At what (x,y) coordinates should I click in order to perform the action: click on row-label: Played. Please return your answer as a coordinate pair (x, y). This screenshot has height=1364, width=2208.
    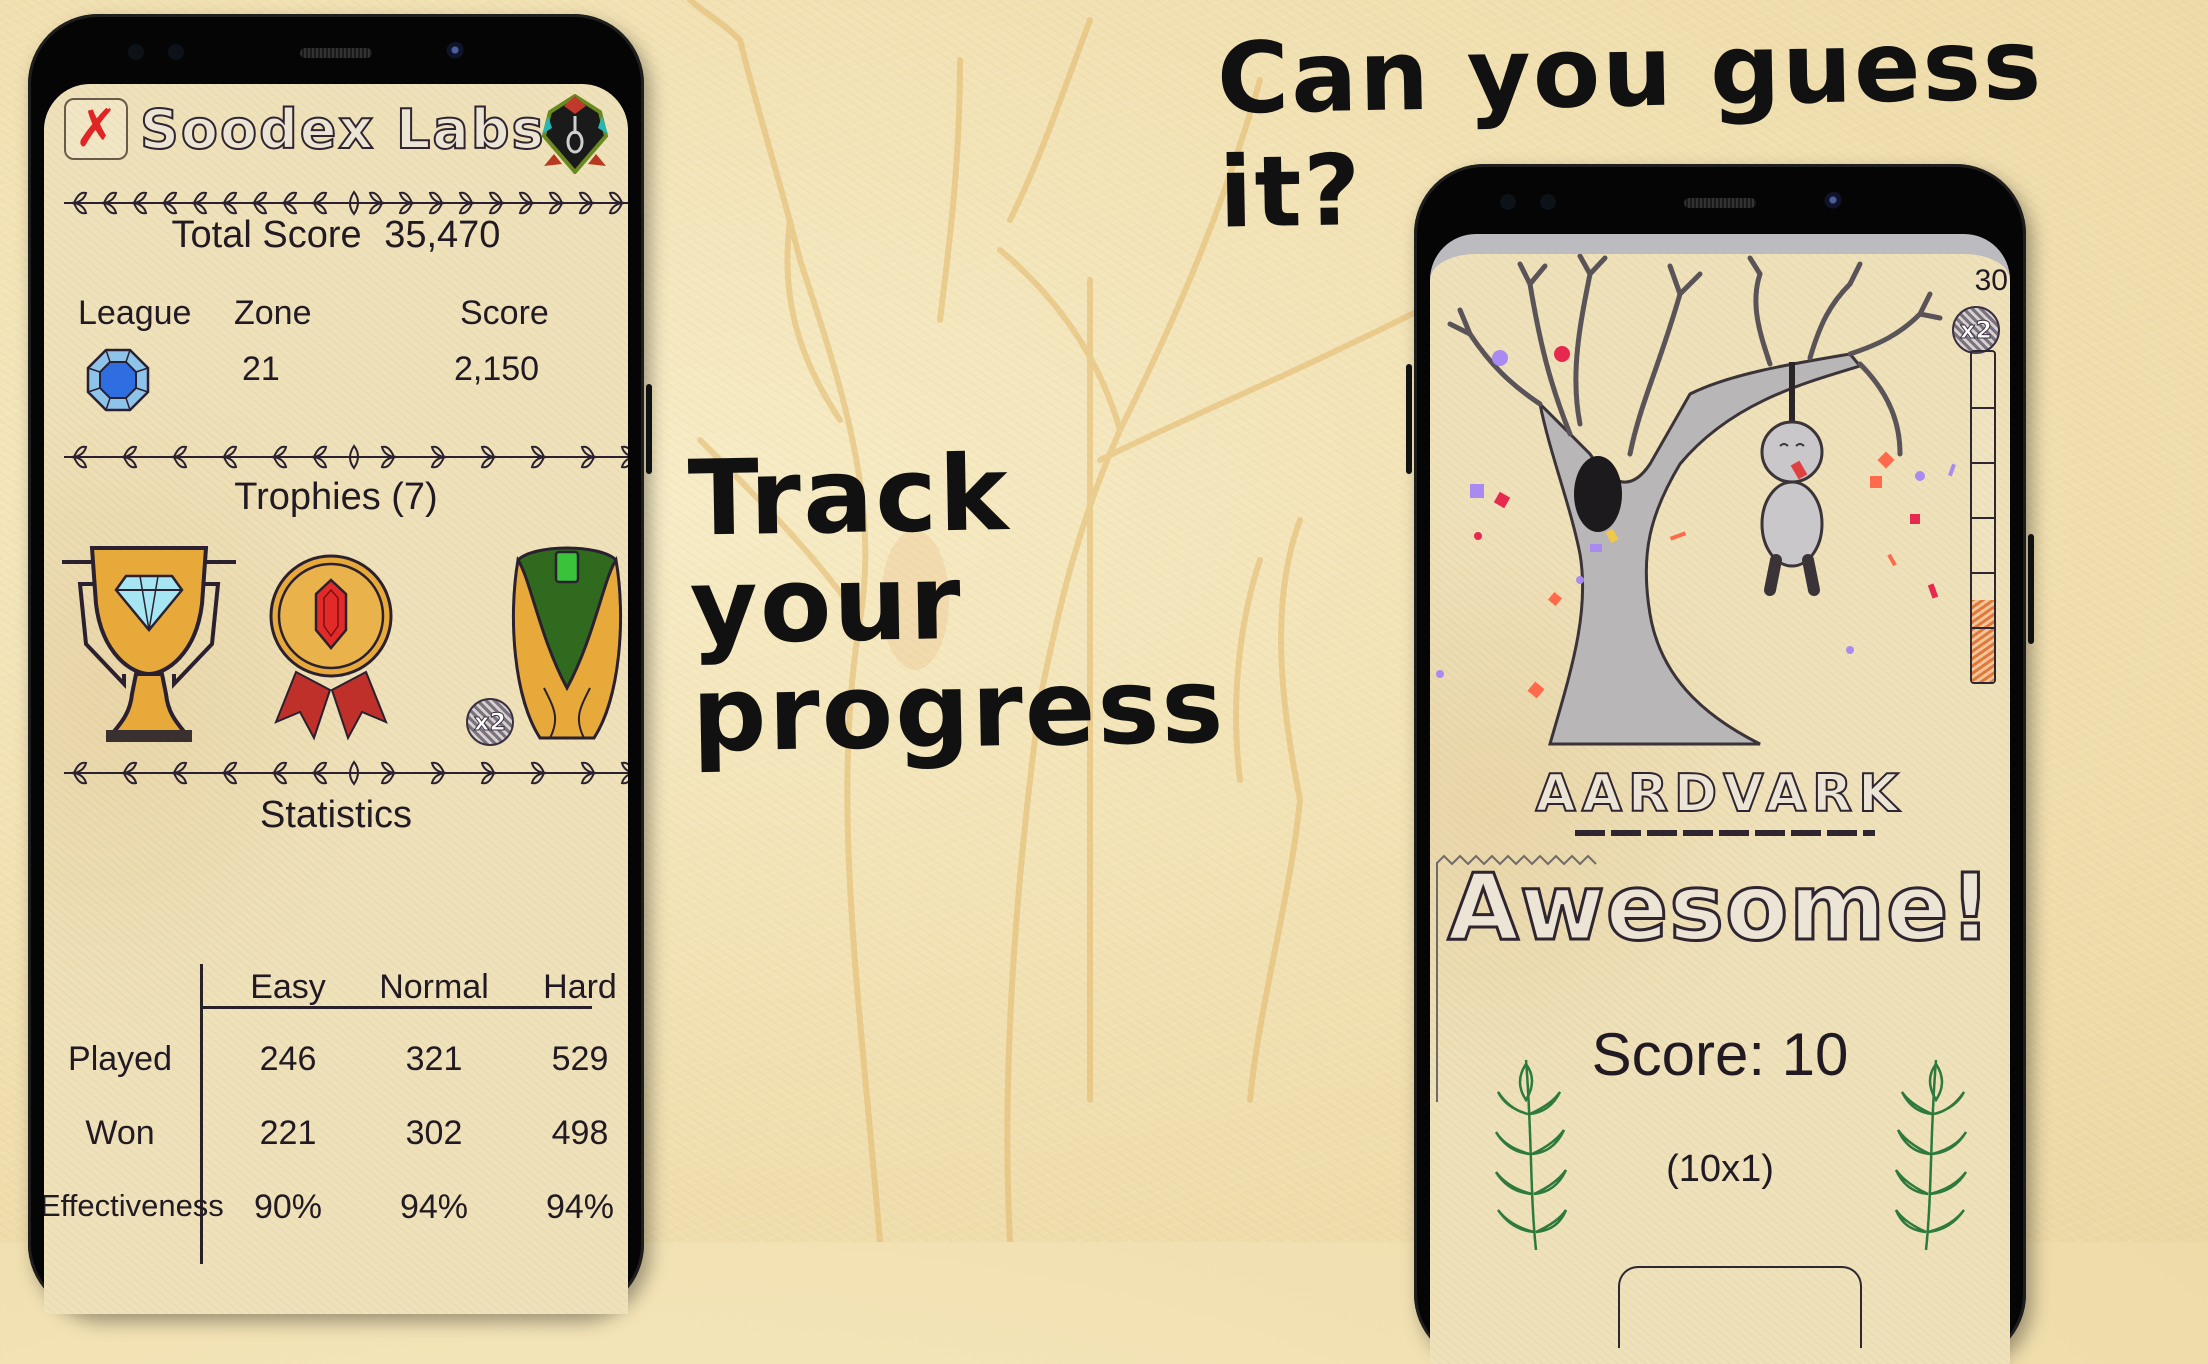
    Looking at the image, I should click on (120, 1059).